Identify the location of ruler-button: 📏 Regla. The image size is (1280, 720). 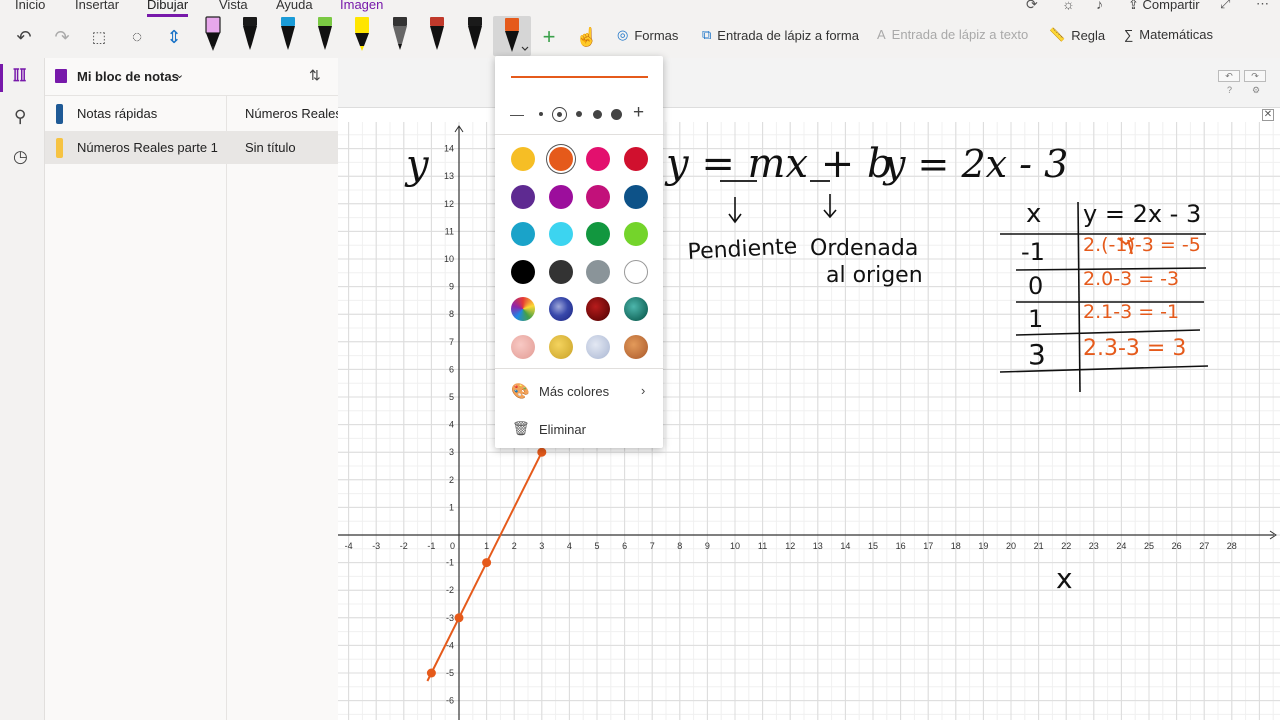
(1077, 35).